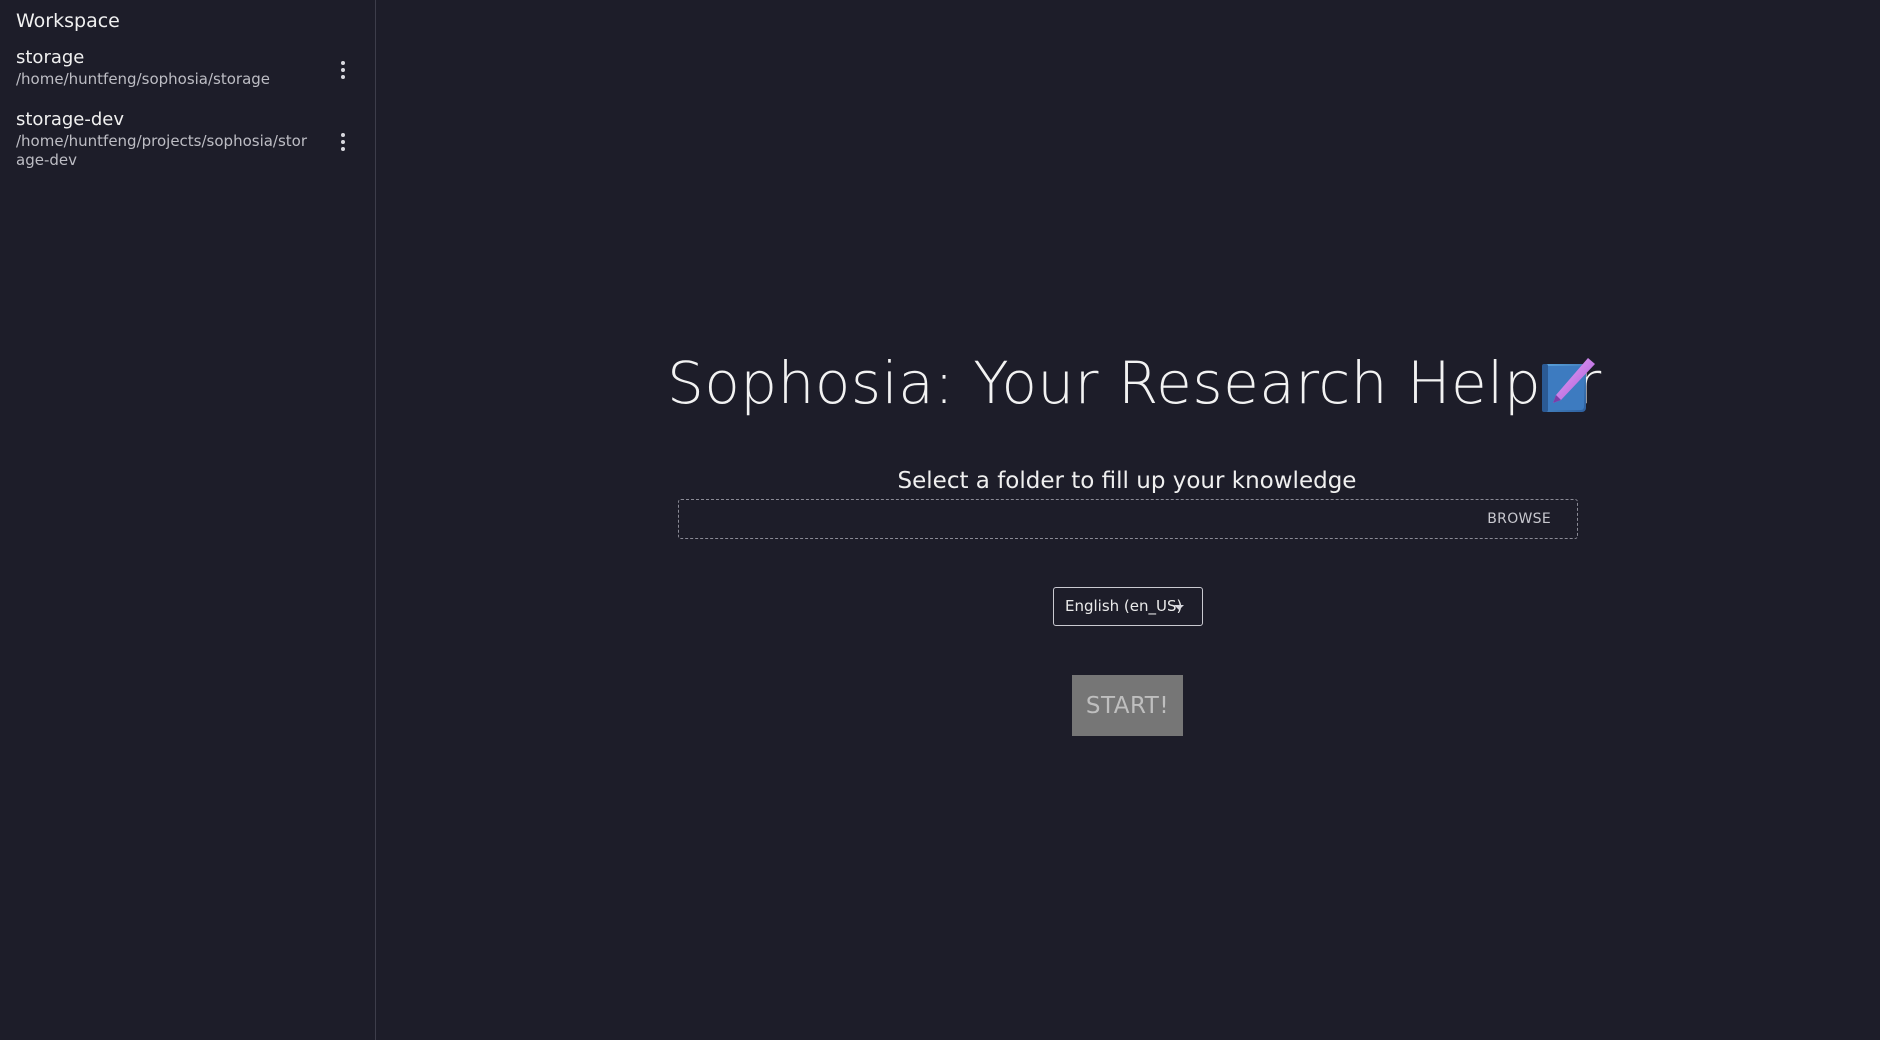 Image resolution: width=1880 pixels, height=1040 pixels. I want to click on browse-button: BROWSE, so click(1519, 519).